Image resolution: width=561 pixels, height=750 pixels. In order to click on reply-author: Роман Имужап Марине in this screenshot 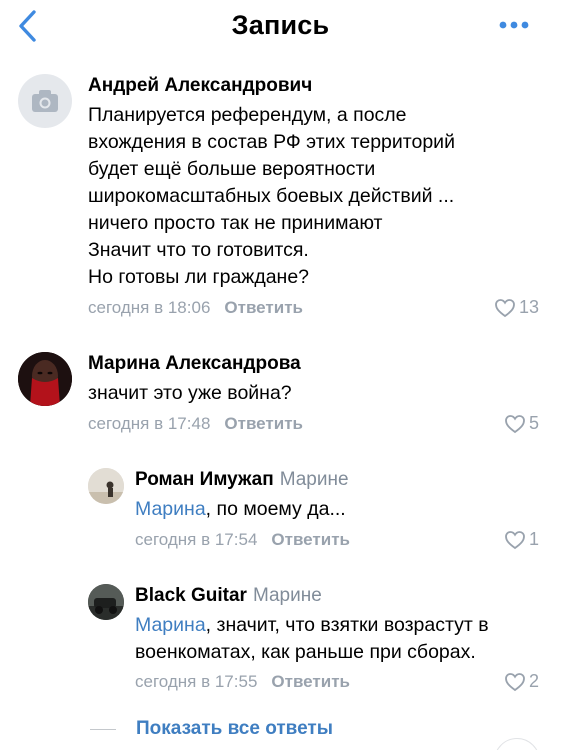, I will do `click(242, 480)`.